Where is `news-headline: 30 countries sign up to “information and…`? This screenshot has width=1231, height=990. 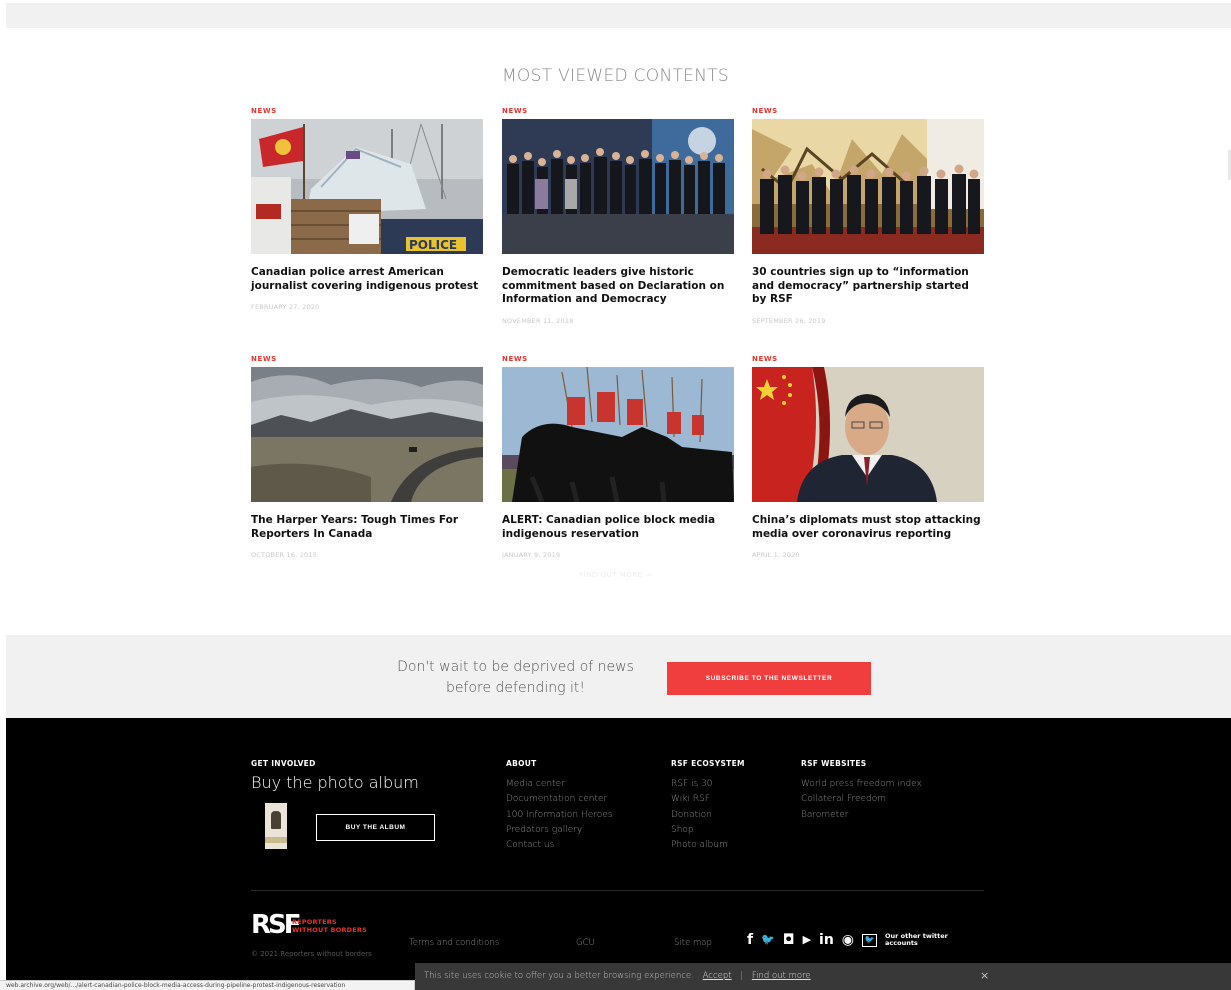
news-headline: 30 countries sign up to “information and… is located at coordinates (868, 286).